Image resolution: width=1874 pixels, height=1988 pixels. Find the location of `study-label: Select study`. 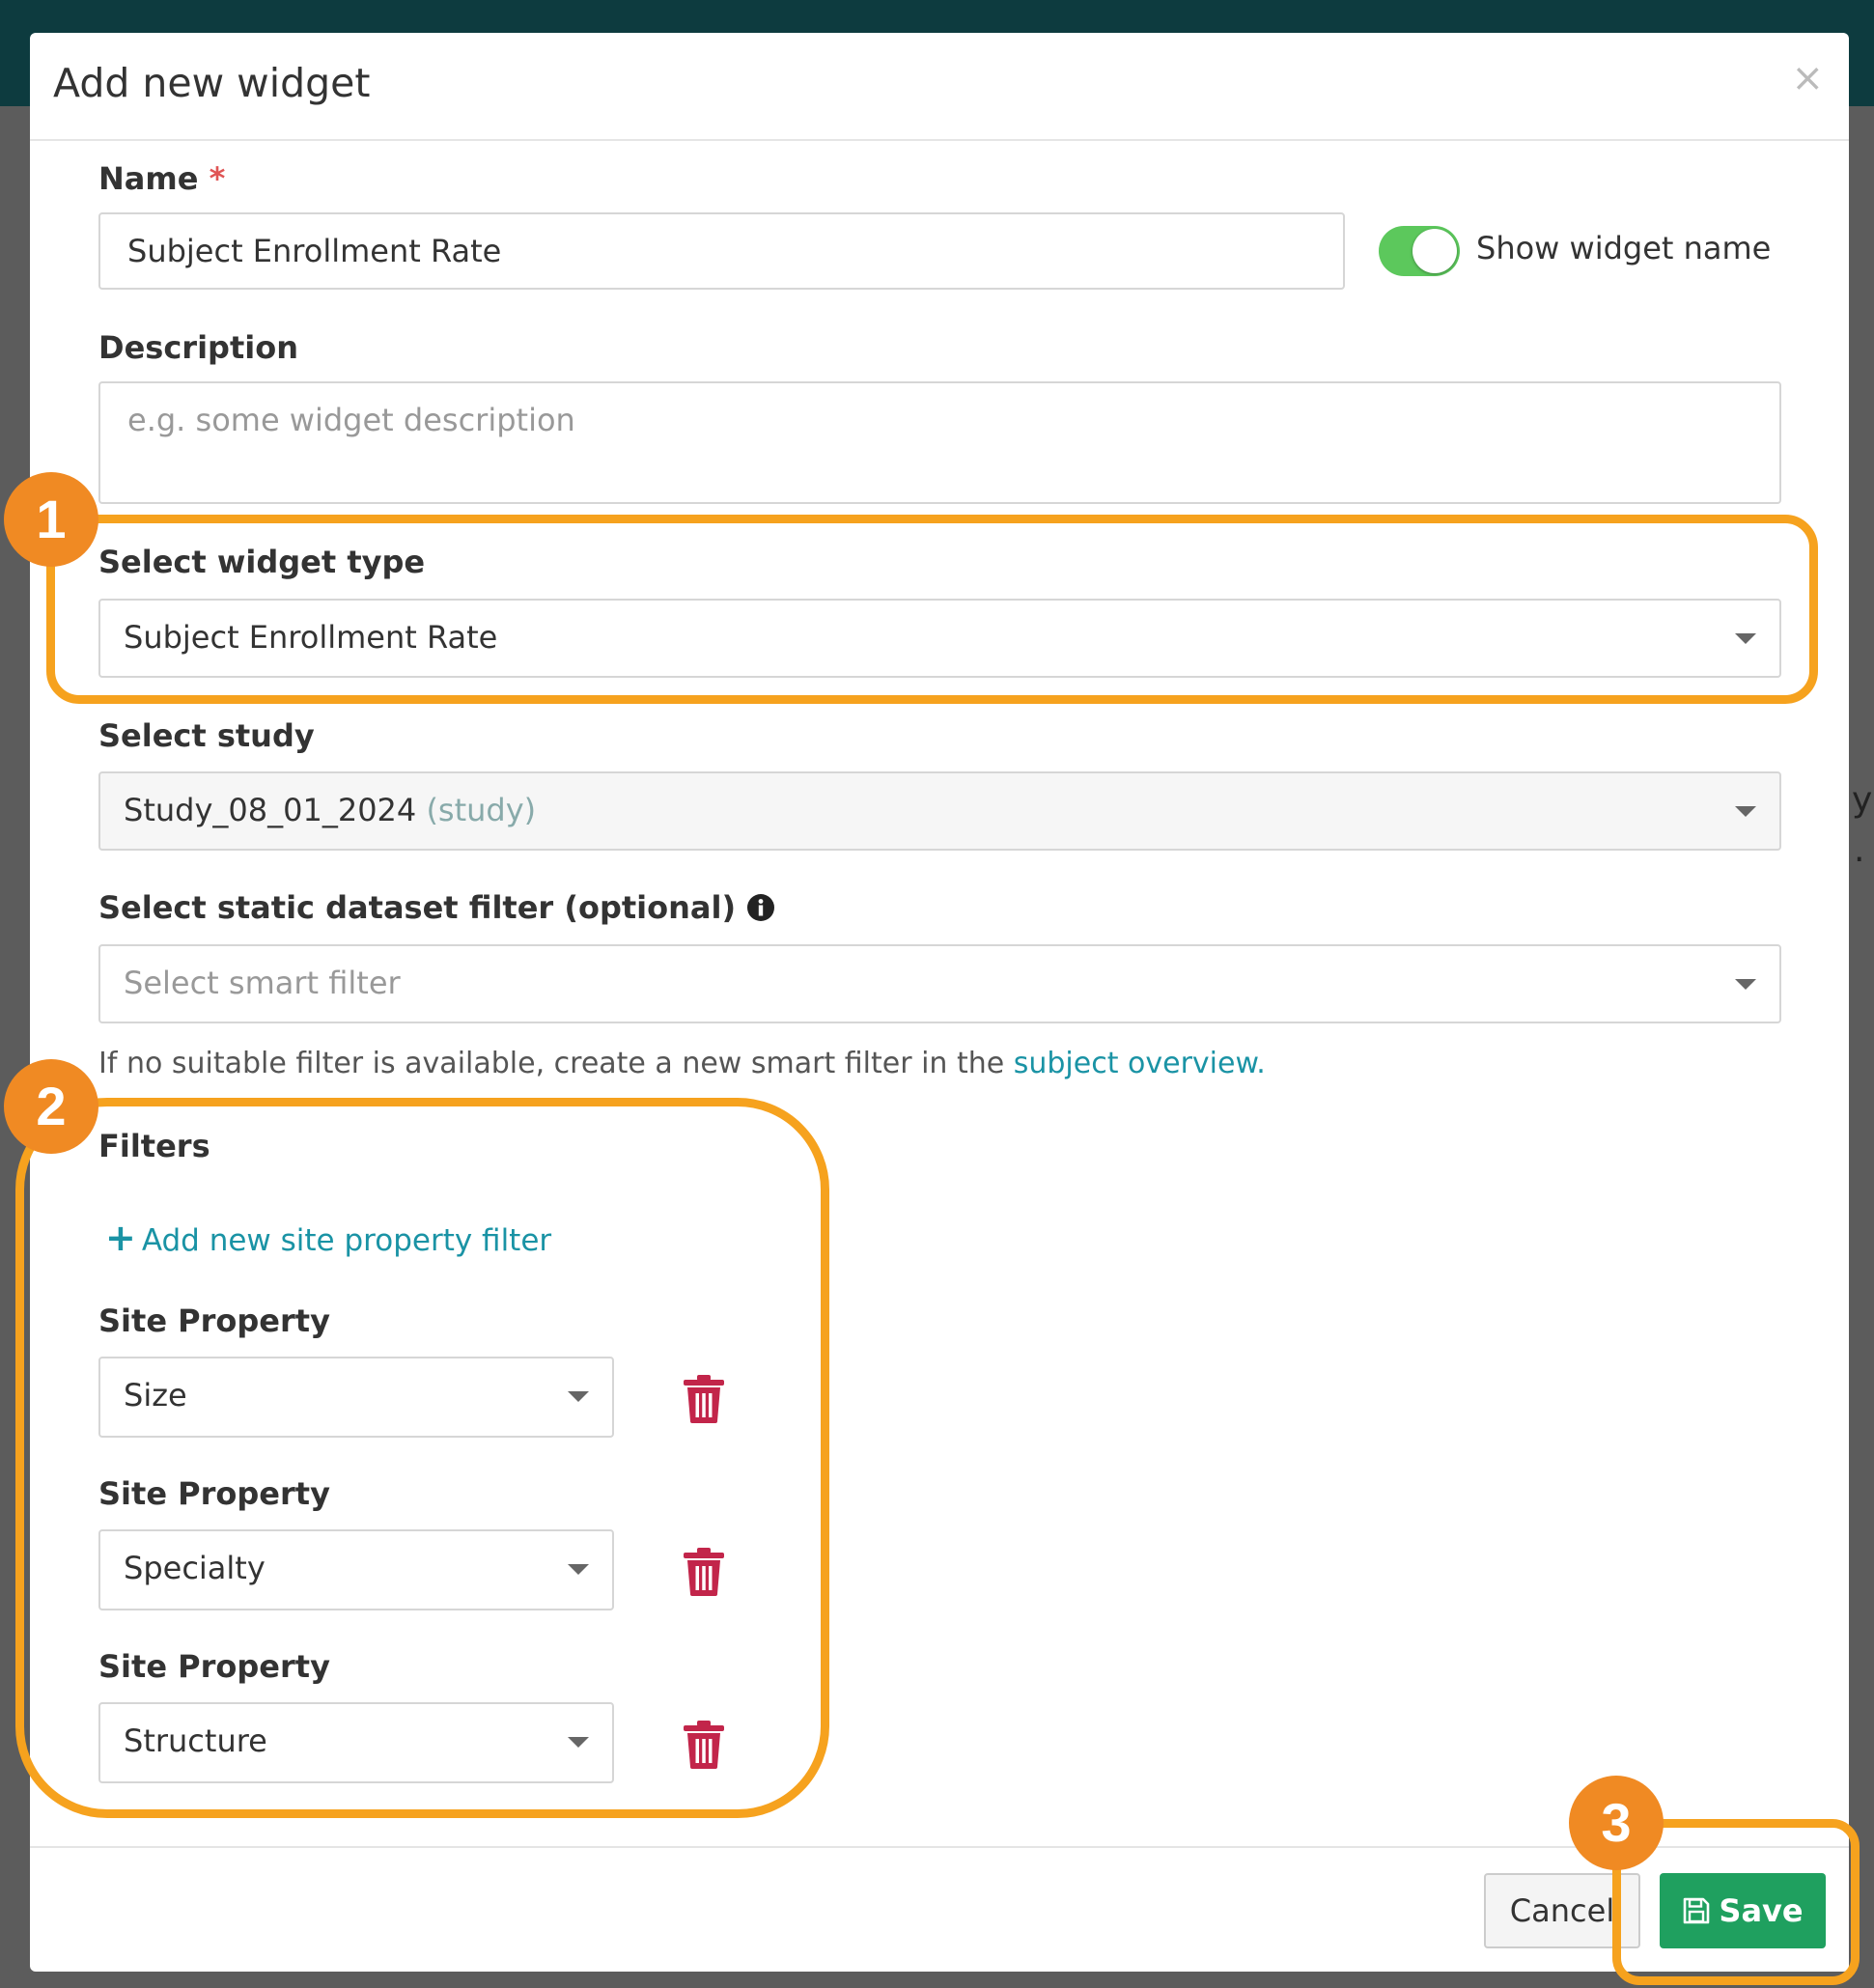

study-label: Select study is located at coordinates (206, 736).